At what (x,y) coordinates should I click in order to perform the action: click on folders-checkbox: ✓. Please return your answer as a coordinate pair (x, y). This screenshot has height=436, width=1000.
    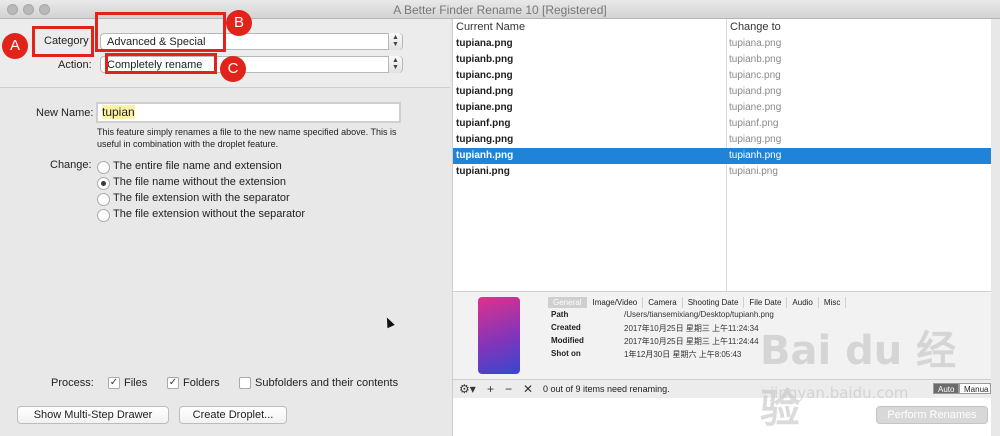
    Looking at the image, I should click on (173, 383).